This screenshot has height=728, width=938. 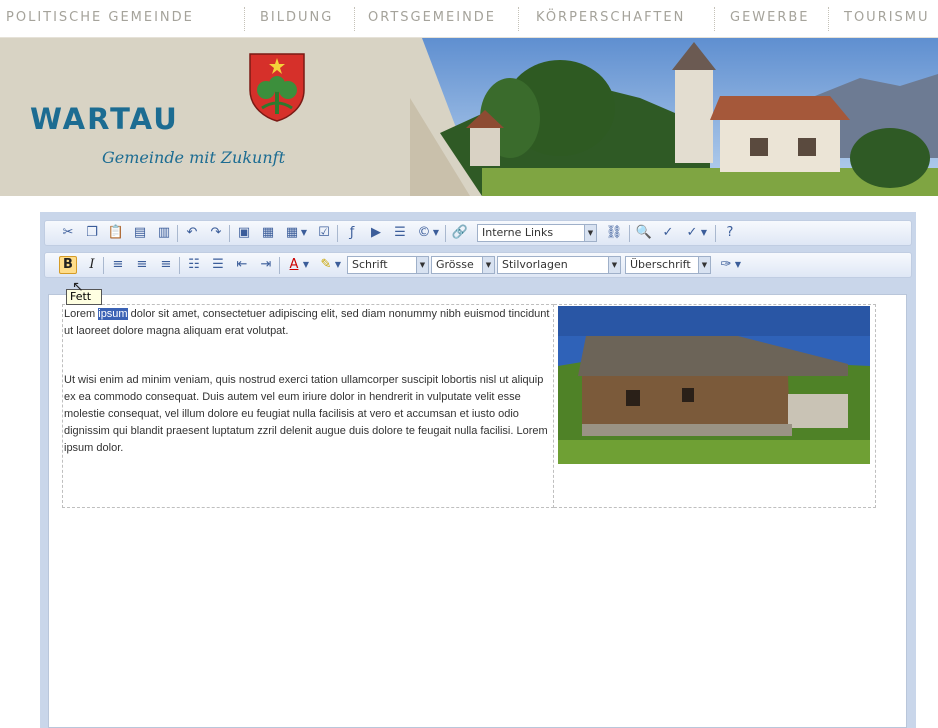 I want to click on nav-gewerbe: GEWERBE, so click(x=770, y=17).